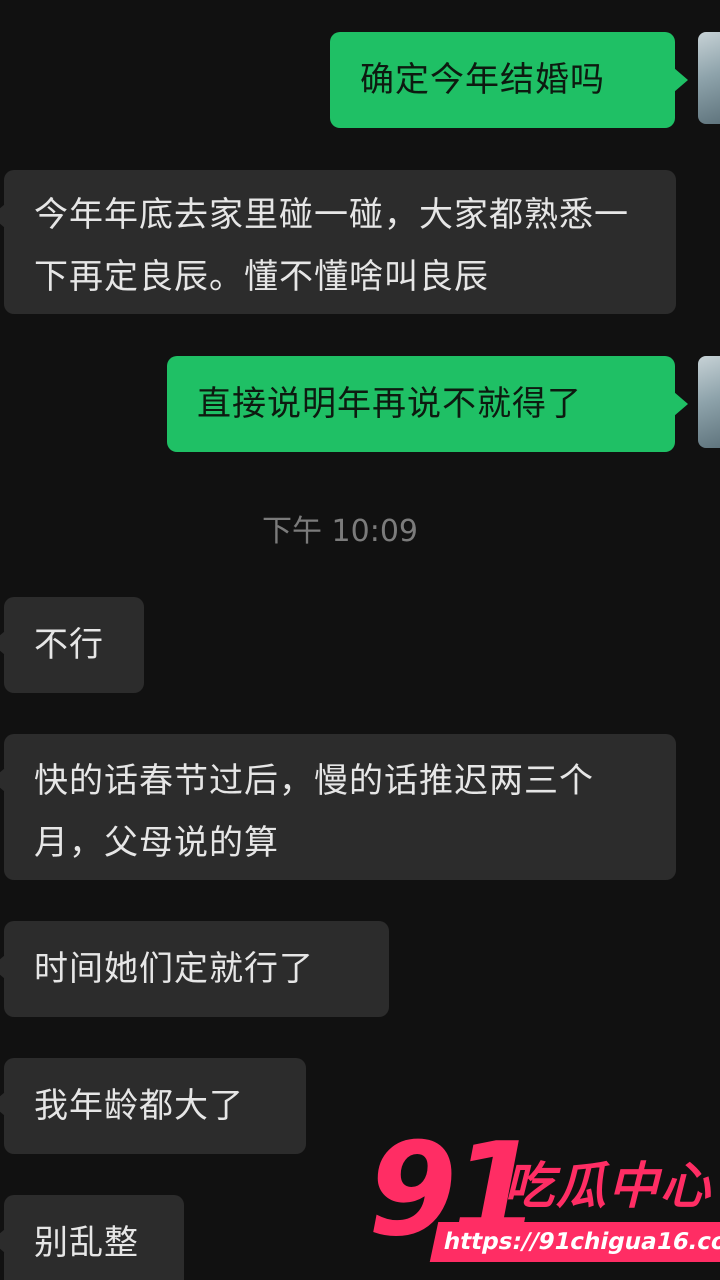 Image resolution: width=720 pixels, height=1280 pixels. Describe the element at coordinates (574, 1242) in the screenshot. I see `watermark-url: https://91chigua16.com` at that location.